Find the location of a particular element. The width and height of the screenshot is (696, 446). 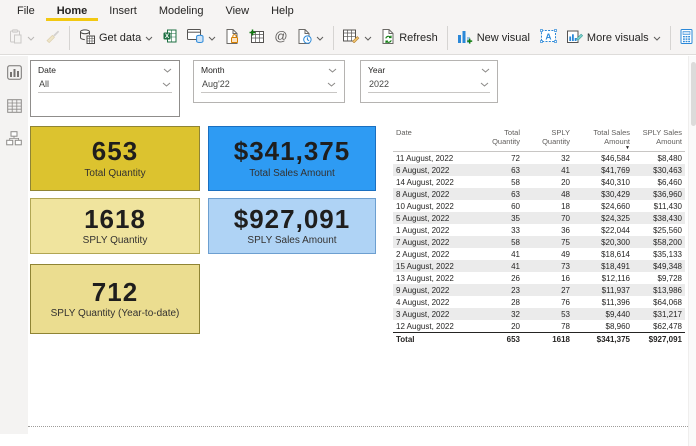

table-cell: $24,325 is located at coordinates (615, 218).